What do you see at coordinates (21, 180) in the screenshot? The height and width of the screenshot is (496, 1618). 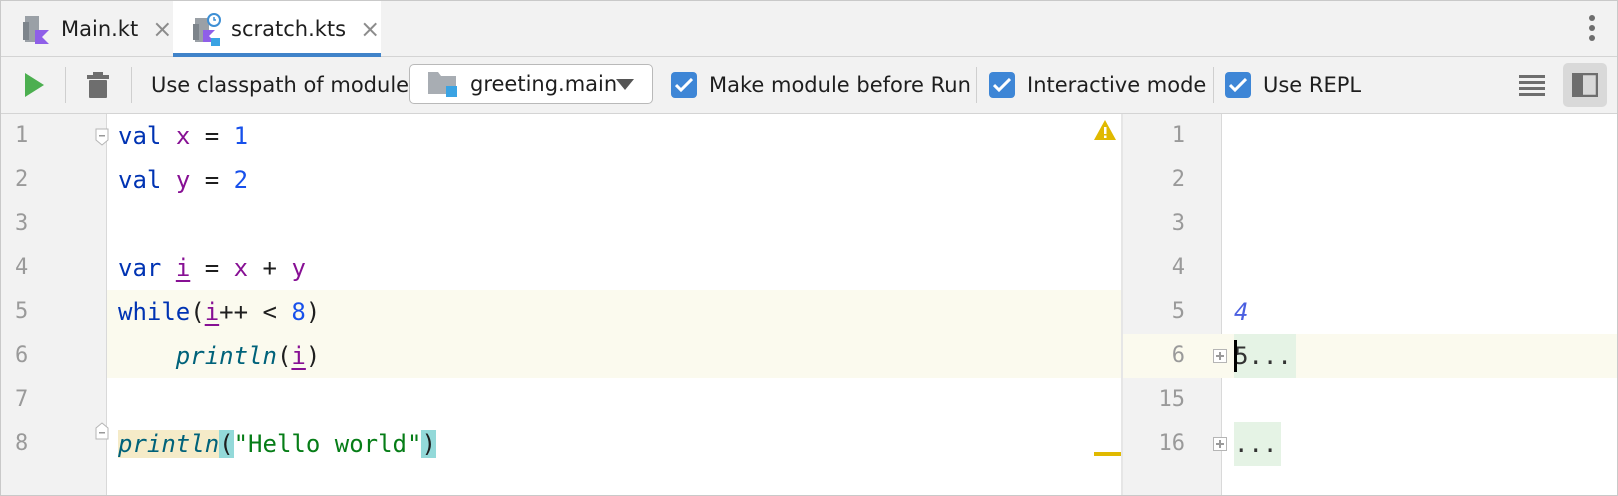 I see `line-number: 2` at bounding box center [21, 180].